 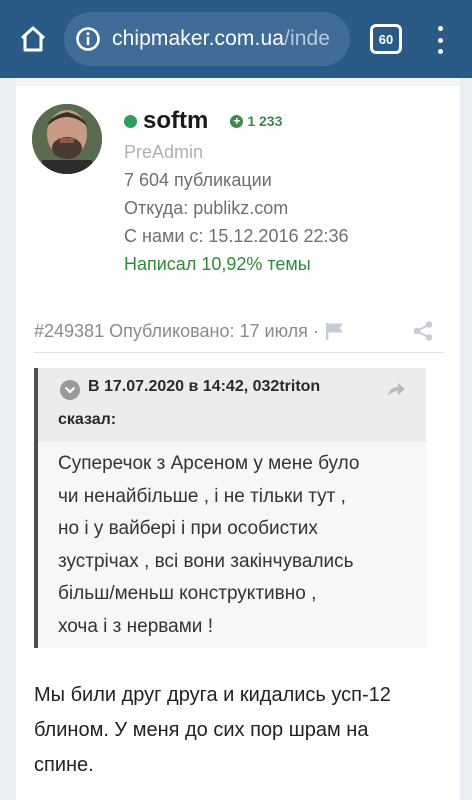 I want to click on post-permalink: #249381 Опубликовано: 17 июля ·, so click(x=176, y=331).